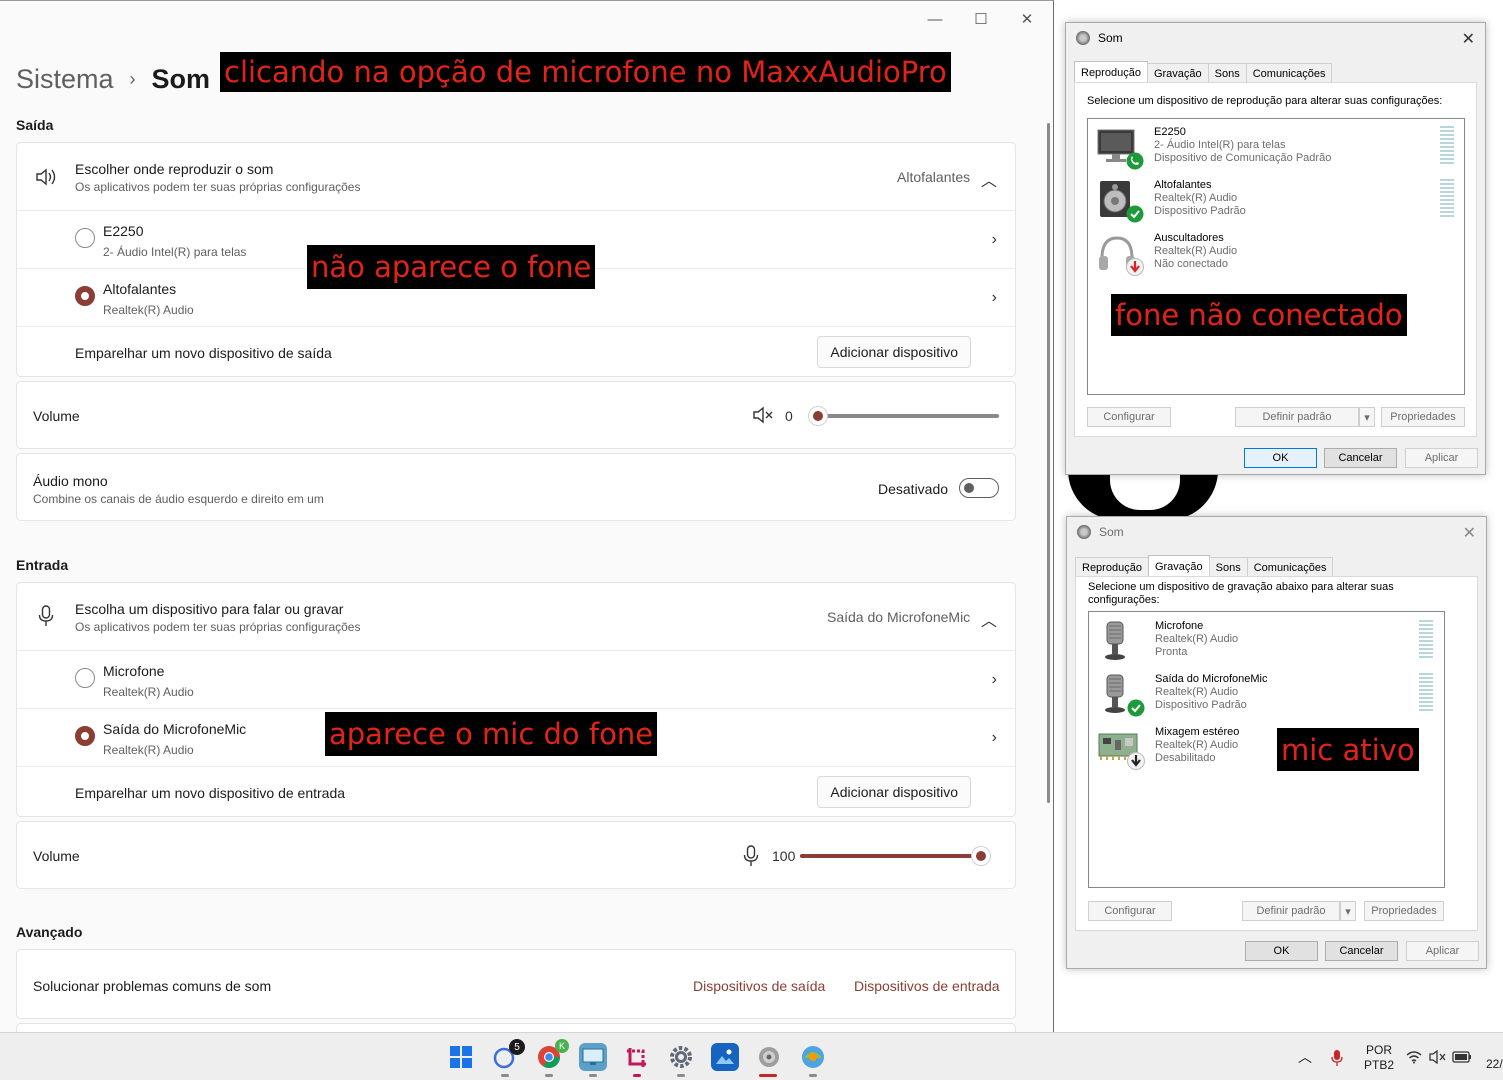 Image resolution: width=1503 pixels, height=1080 pixels. What do you see at coordinates (1171, 652) in the screenshot?
I see `device-line2: Pronta` at bounding box center [1171, 652].